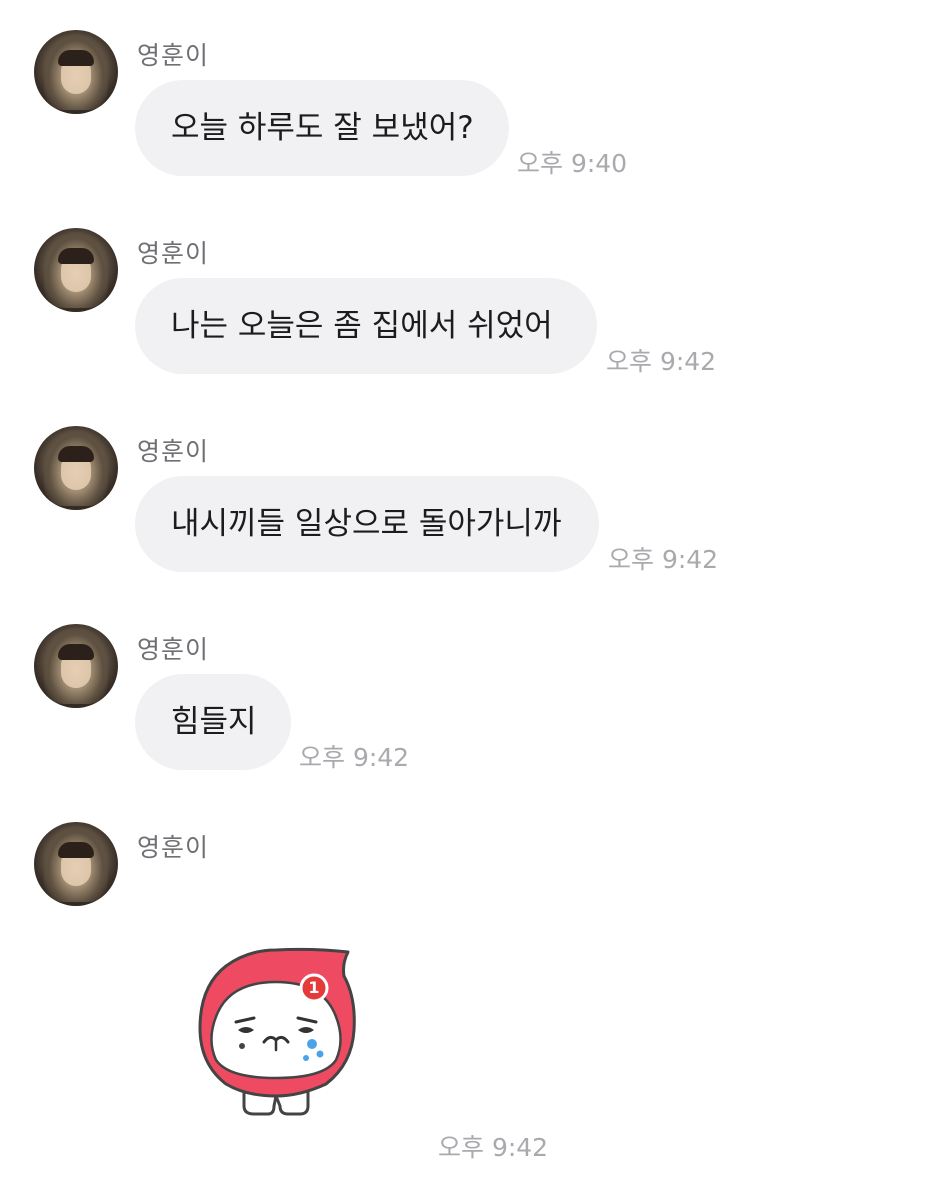  Describe the element at coordinates (314, 987) in the screenshot. I see `sticker-badge: 1` at that location.